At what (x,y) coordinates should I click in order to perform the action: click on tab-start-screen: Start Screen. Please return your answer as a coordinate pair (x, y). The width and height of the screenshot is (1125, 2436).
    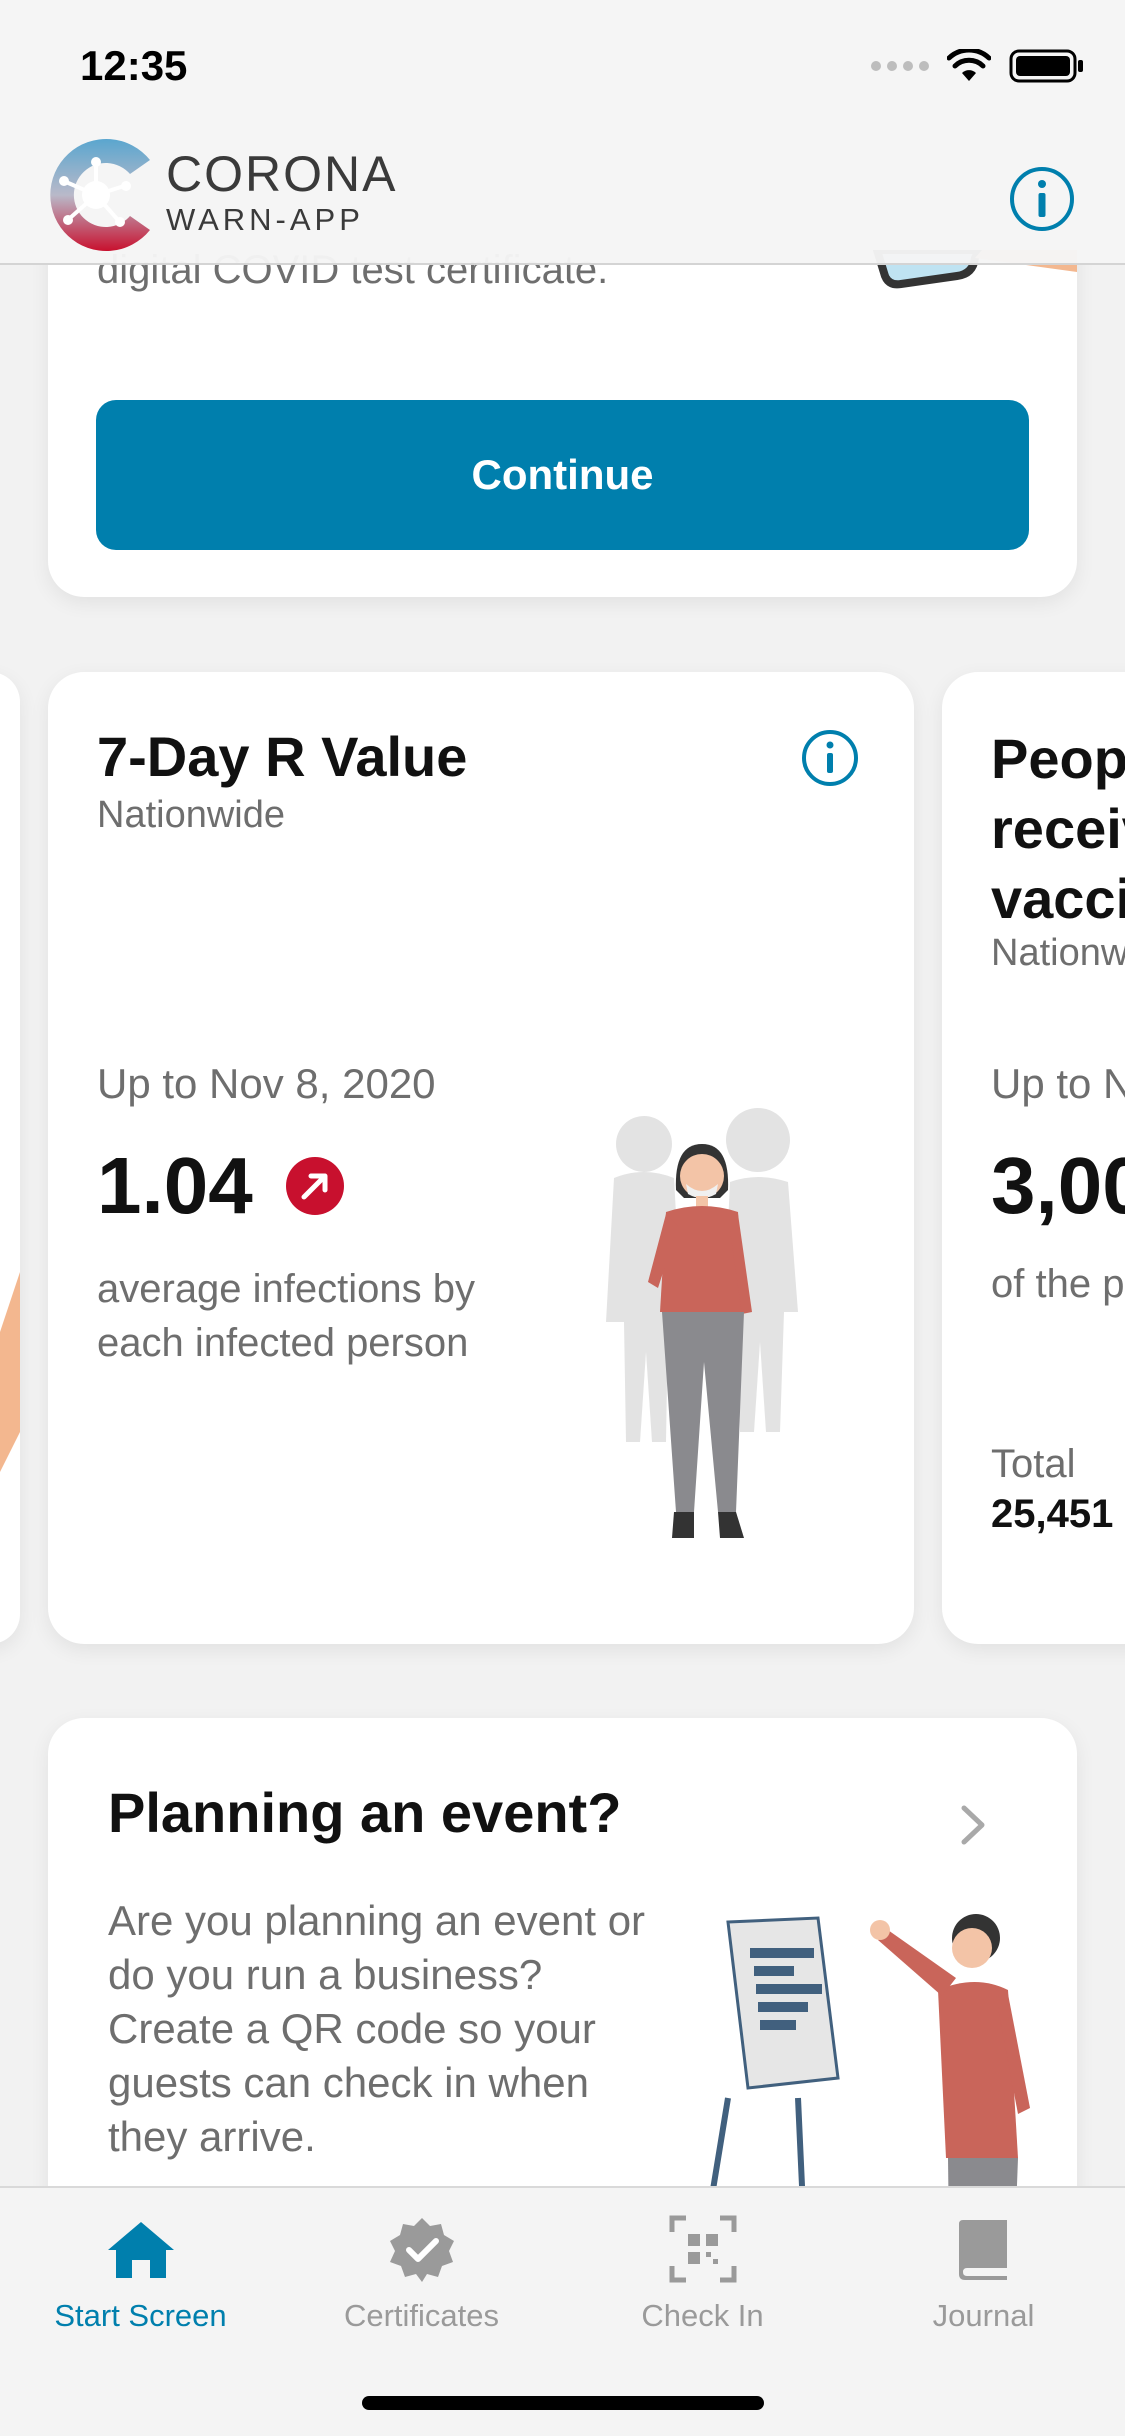
    Looking at the image, I should click on (140, 2268).